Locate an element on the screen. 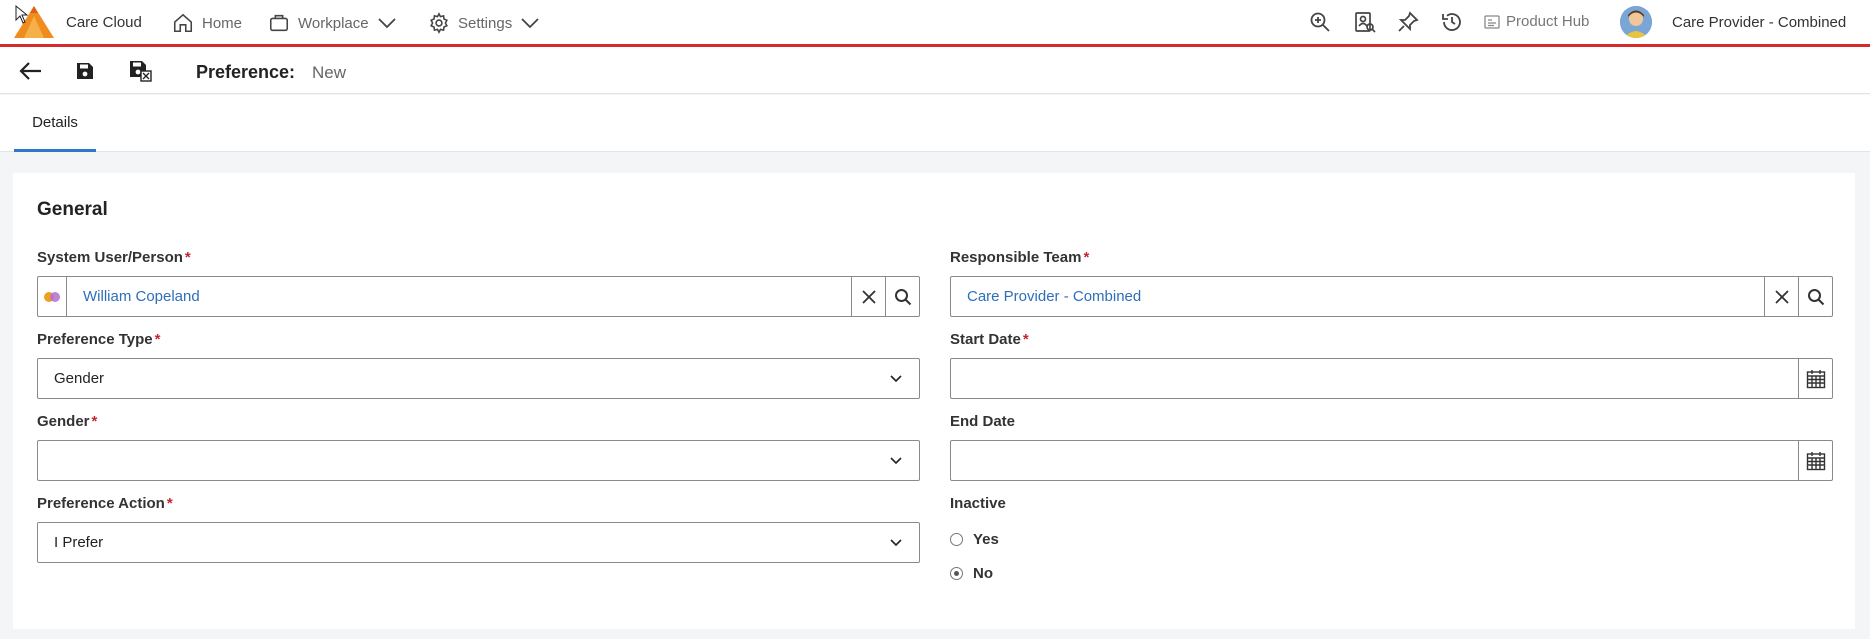 The image size is (1870, 639). product-hub-label: Product Hub is located at coordinates (1548, 21).